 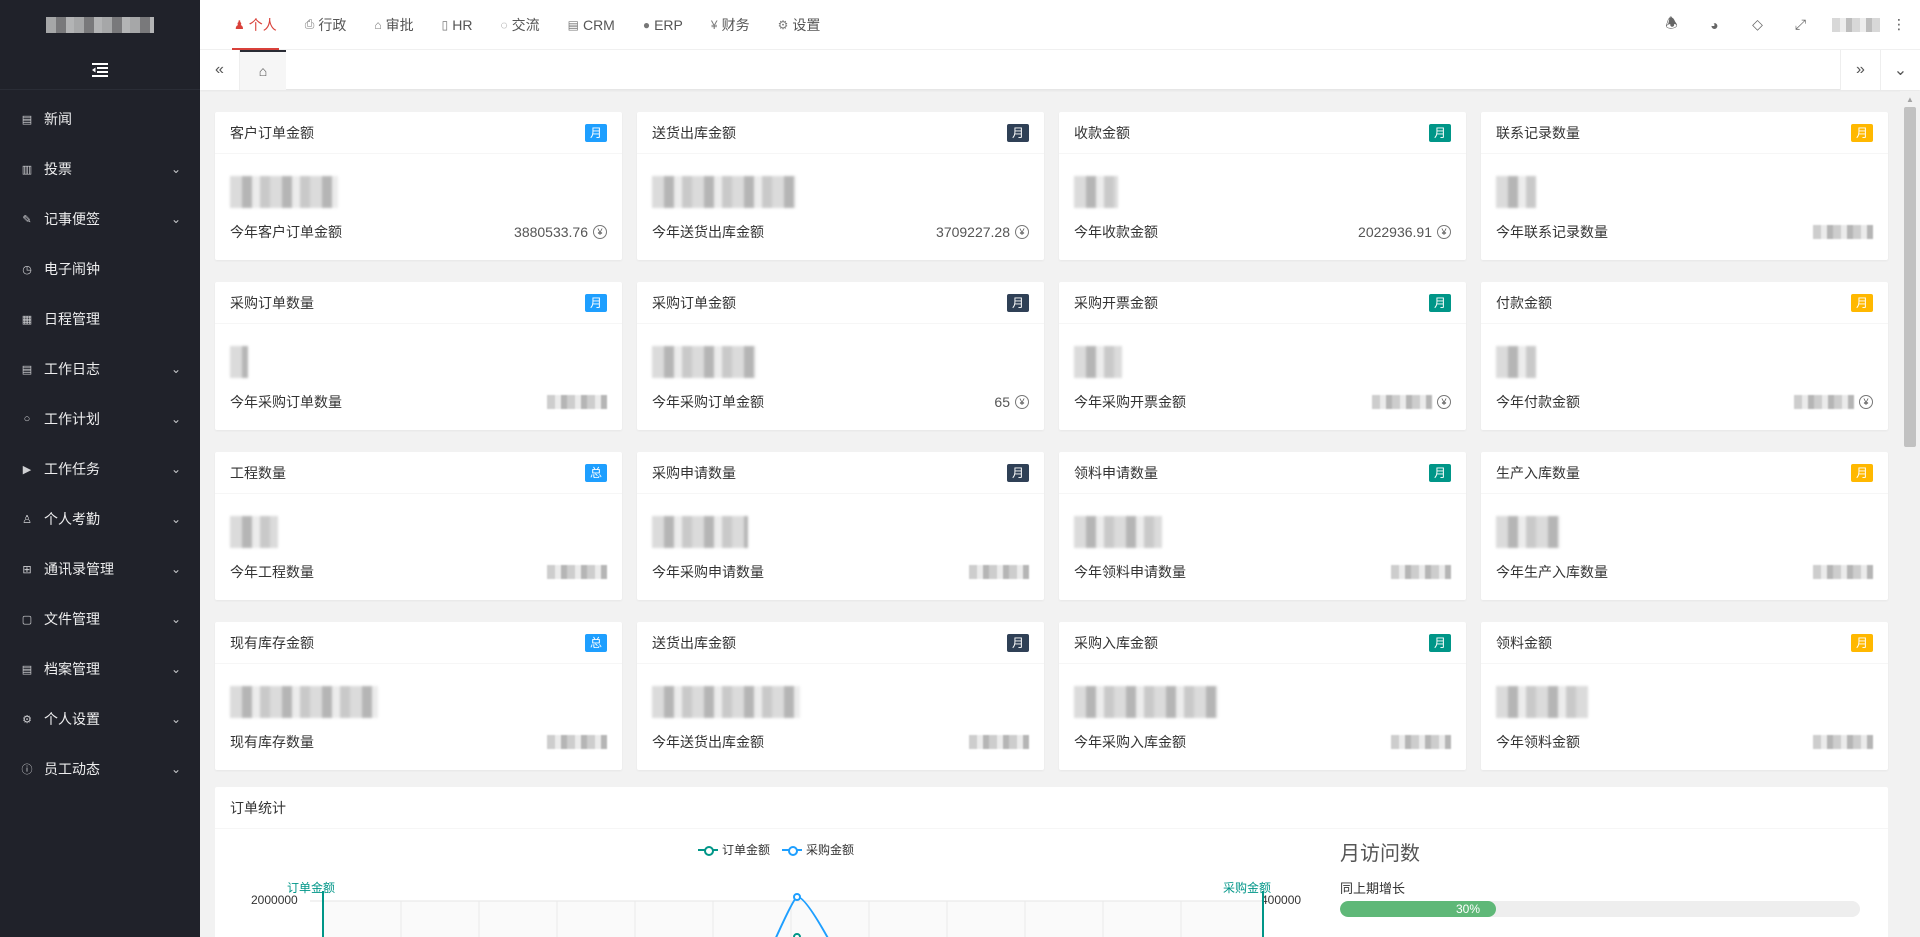 What do you see at coordinates (1395, 232) in the screenshot?
I see `stat-value-text: 2022936.91` at bounding box center [1395, 232].